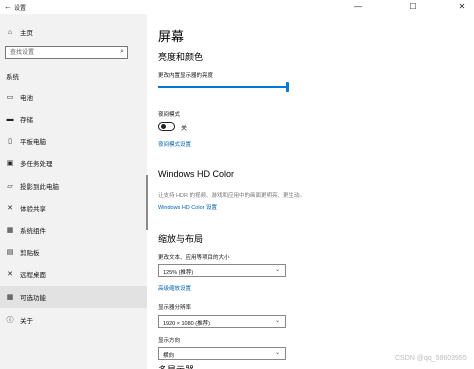 This screenshot has width=474, height=369. I want to click on hdr-description: 让支持 HDR 的视频、游戏和应用中的画面更明亮、更生动。, so click(231, 196).